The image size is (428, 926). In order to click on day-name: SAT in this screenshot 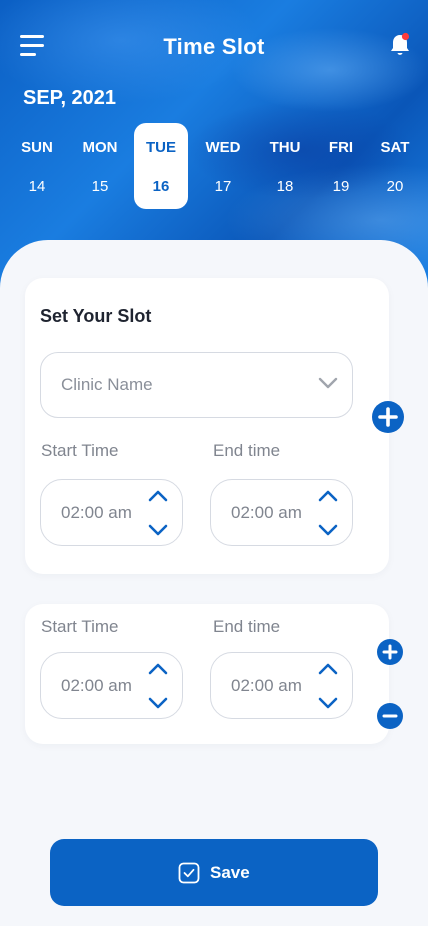, I will do `click(395, 147)`.